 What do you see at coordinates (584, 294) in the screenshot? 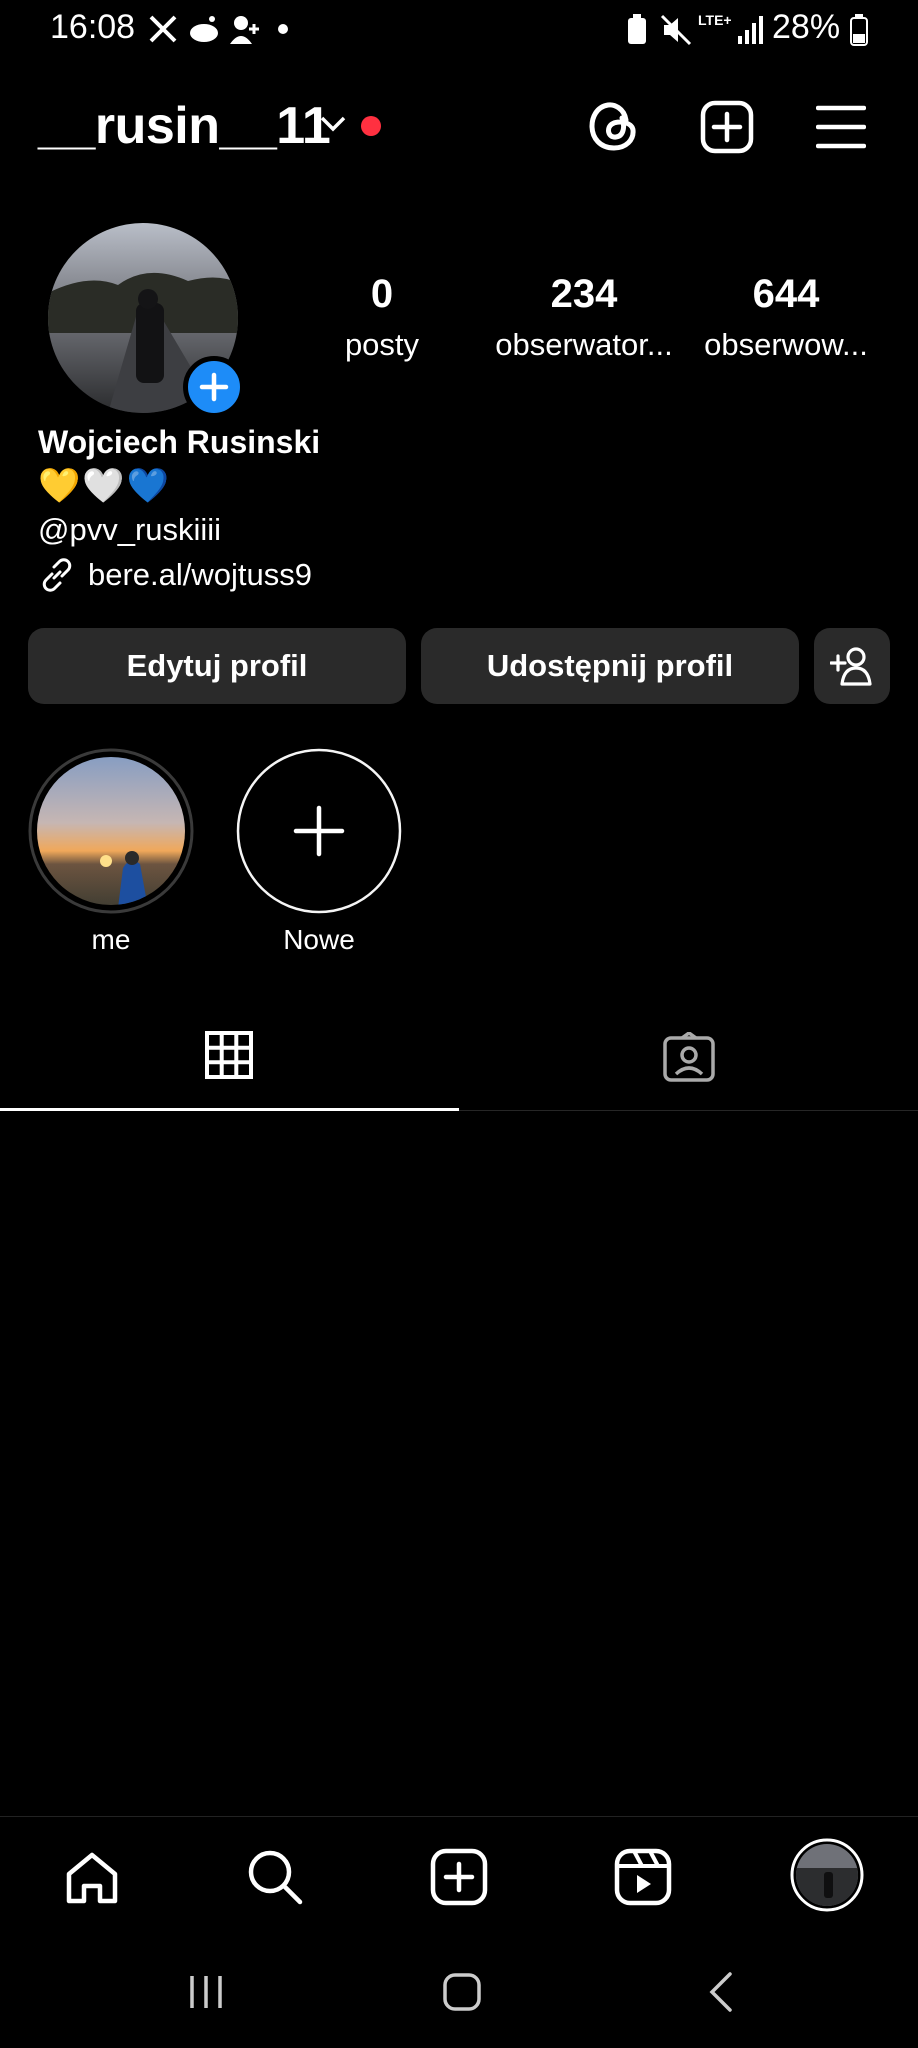
I see `stat-value: 234` at bounding box center [584, 294].